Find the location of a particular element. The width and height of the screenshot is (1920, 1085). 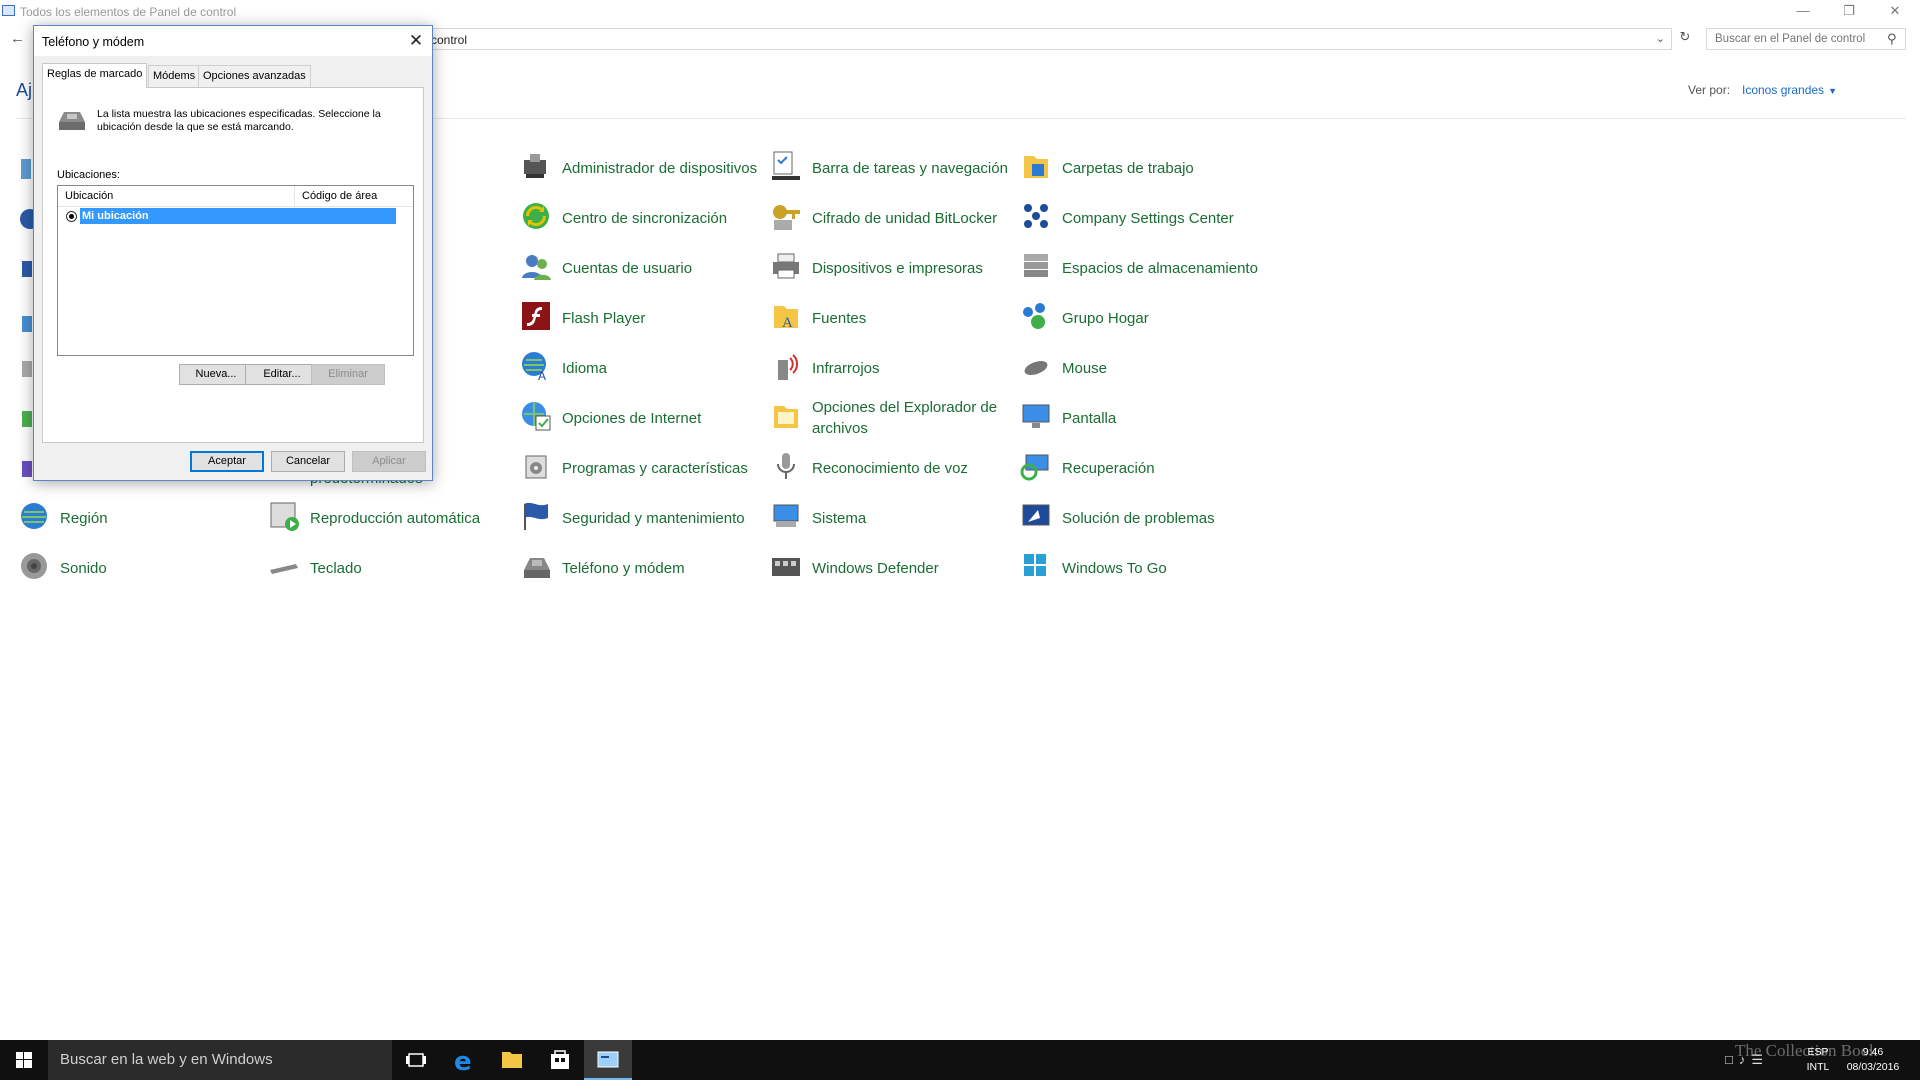

item-centro-sincronizacion: Centro de sincronización is located at coordinates (645, 218).